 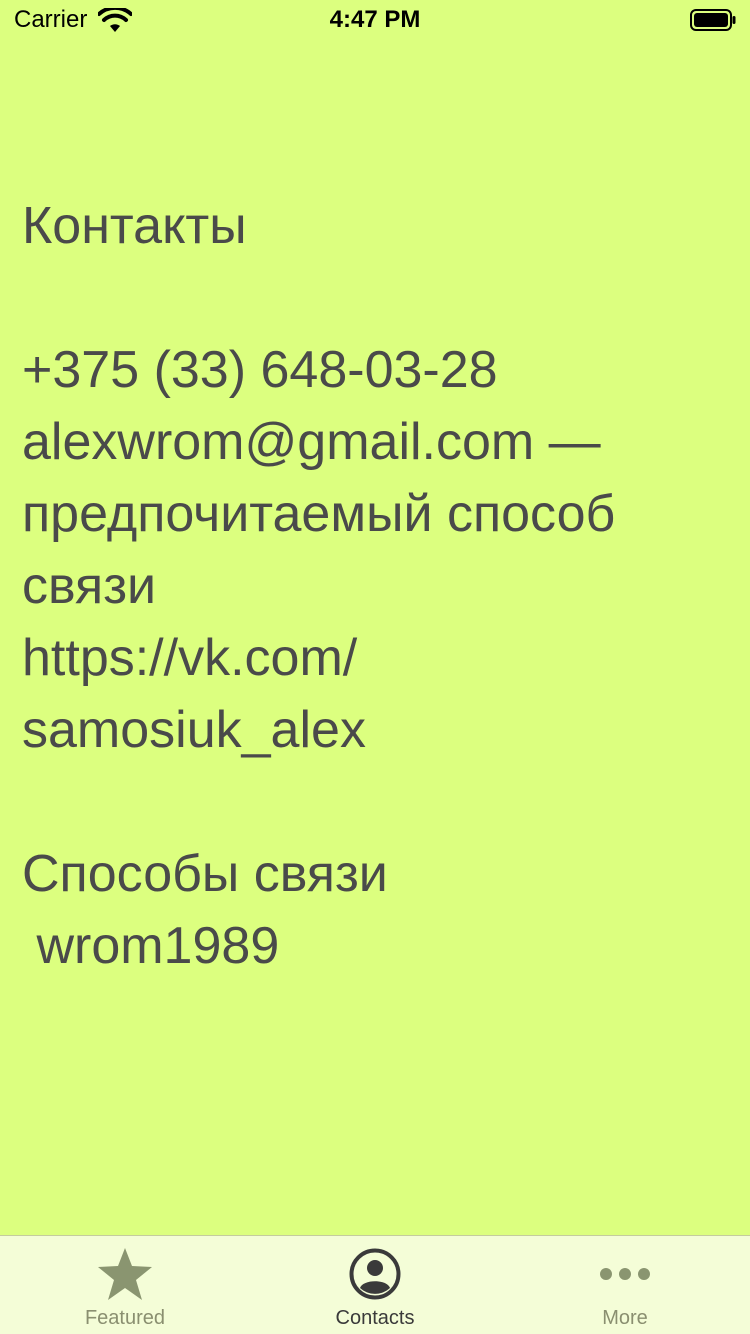 I want to click on battery-icon, so click(x=713, y=20).